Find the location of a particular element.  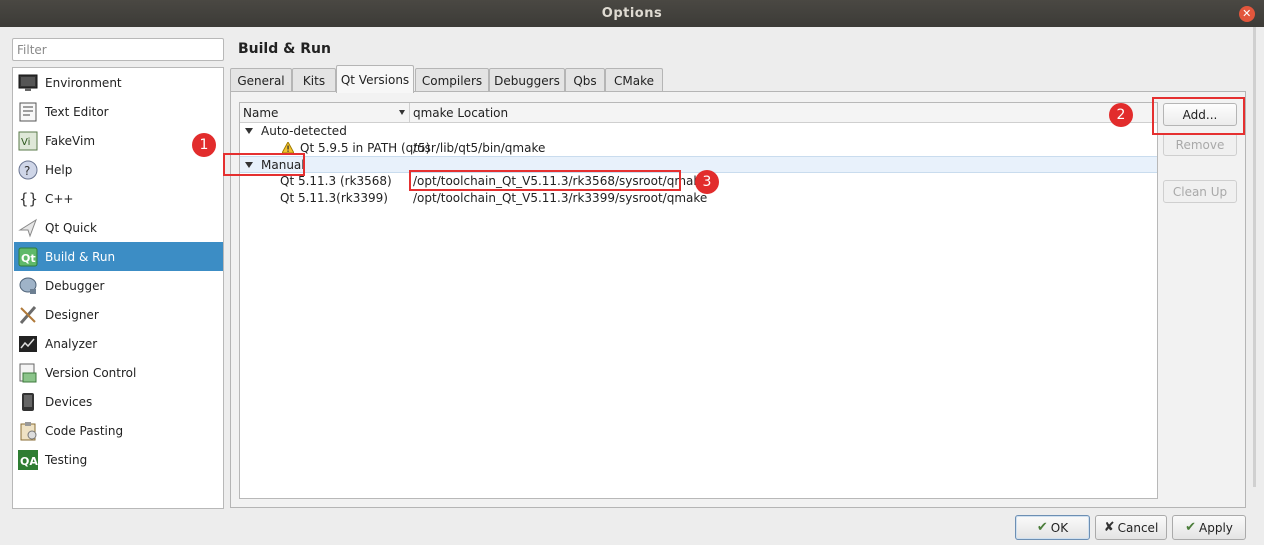

cancel-button: ✘ Cancel is located at coordinates (1131, 527).